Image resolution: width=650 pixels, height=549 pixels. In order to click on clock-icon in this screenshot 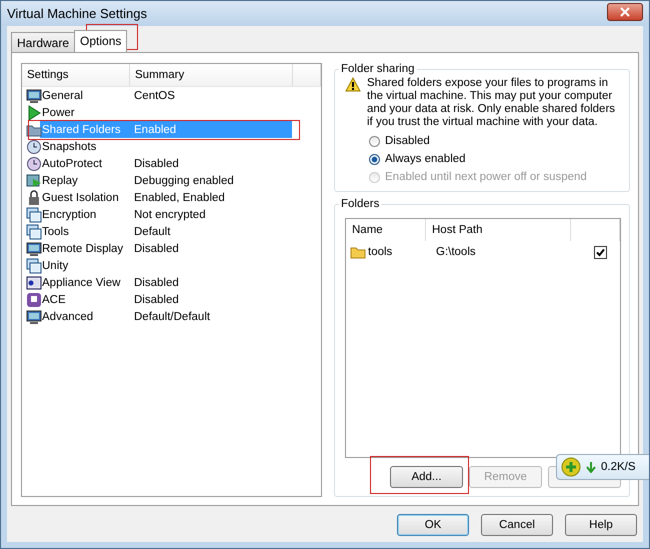, I will do `click(34, 146)`.